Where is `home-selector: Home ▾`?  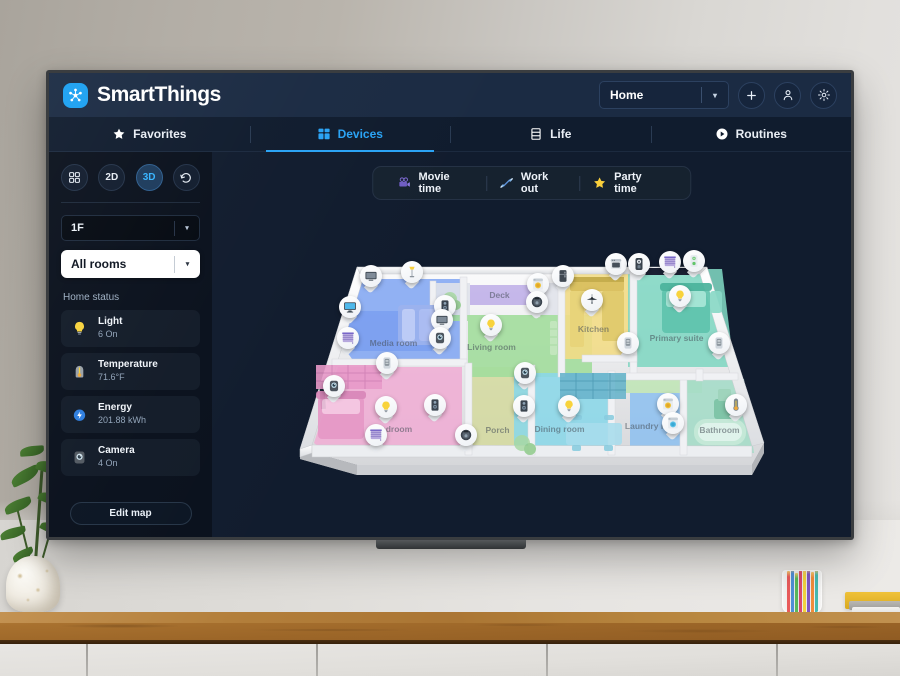 home-selector: Home ▾ is located at coordinates (664, 95).